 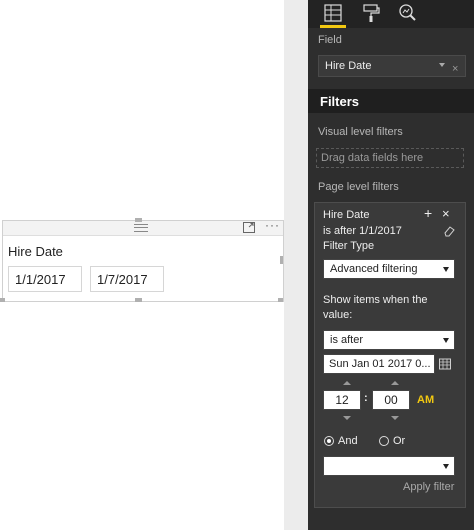 What do you see at coordinates (446, 213) in the screenshot?
I see `close-icon: ×` at bounding box center [446, 213].